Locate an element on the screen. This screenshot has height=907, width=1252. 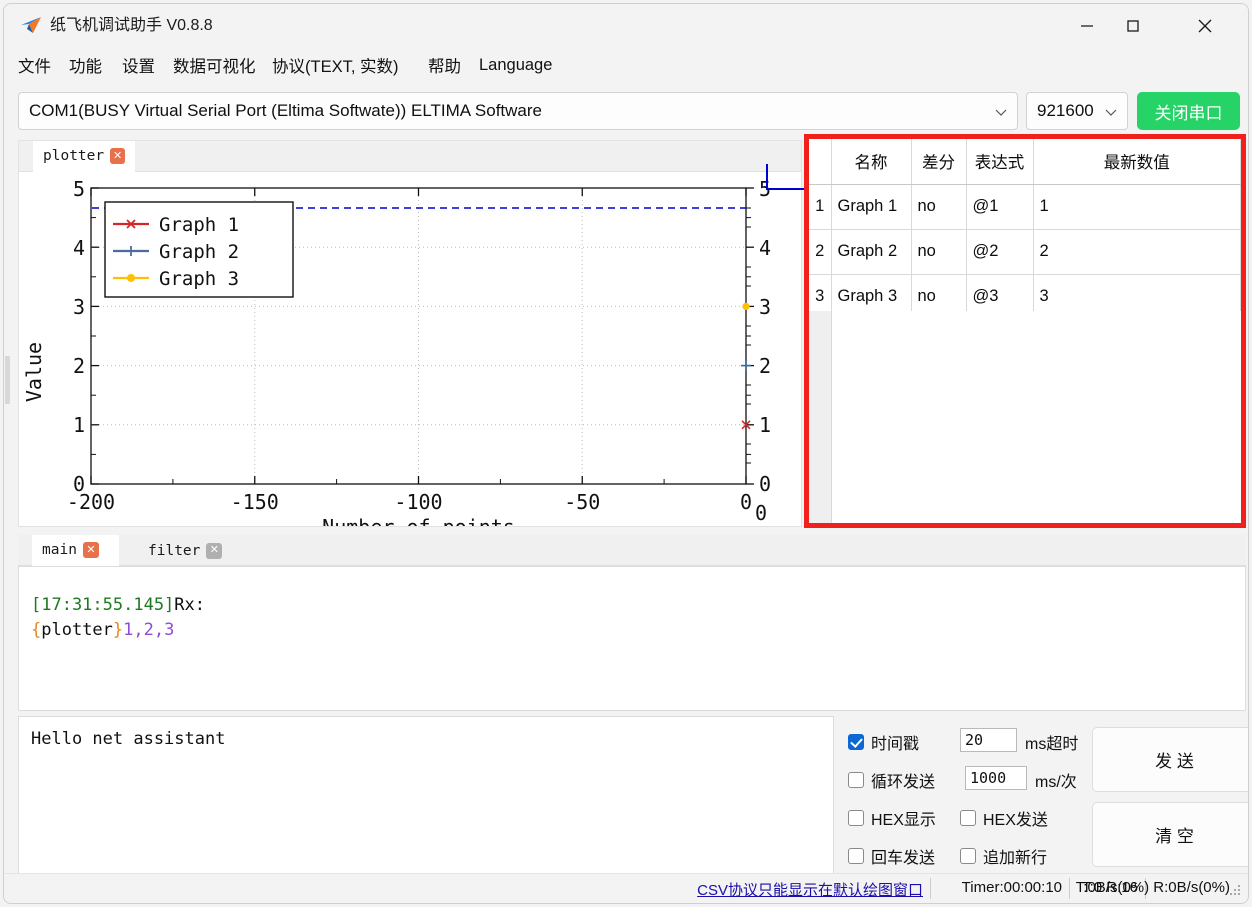
chevron-down-icon is located at coordinates (1001, 112).